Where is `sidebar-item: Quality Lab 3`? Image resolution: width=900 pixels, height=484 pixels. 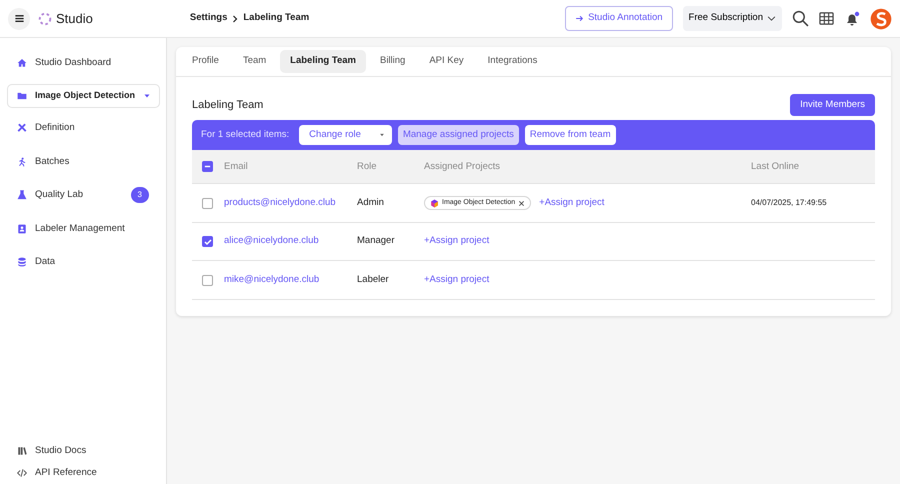 sidebar-item: Quality Lab 3 is located at coordinates (83, 195).